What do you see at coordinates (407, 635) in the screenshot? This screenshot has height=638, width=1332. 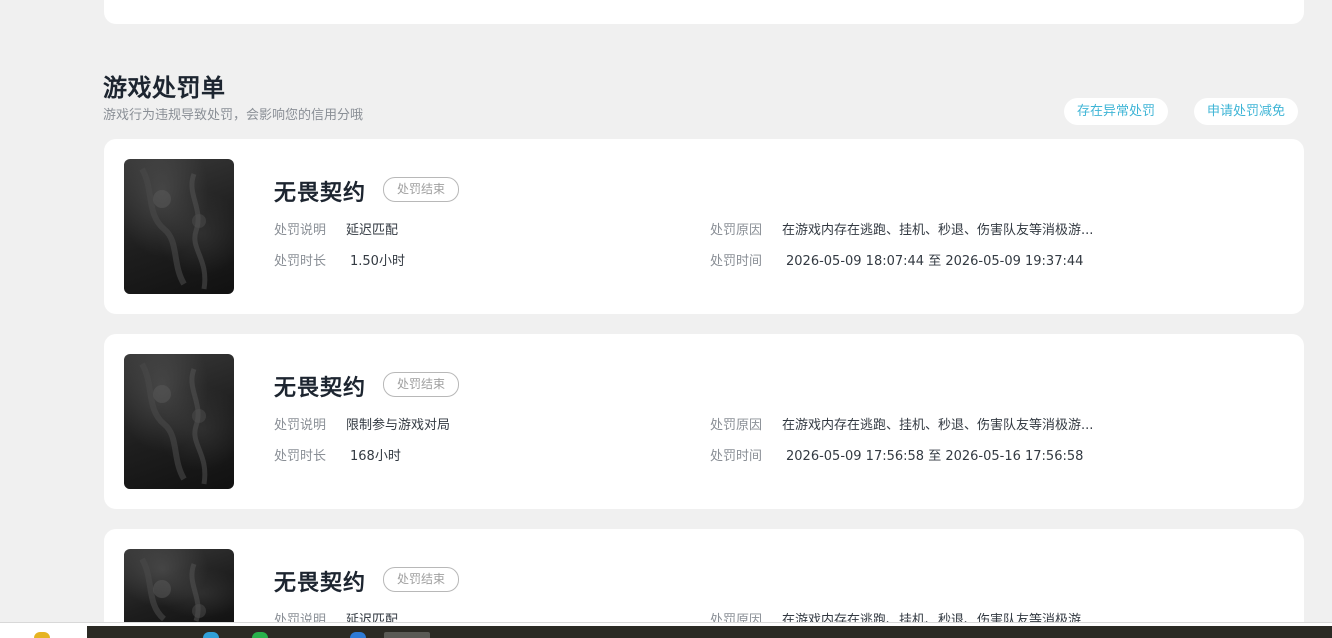 I see `app-icon` at bounding box center [407, 635].